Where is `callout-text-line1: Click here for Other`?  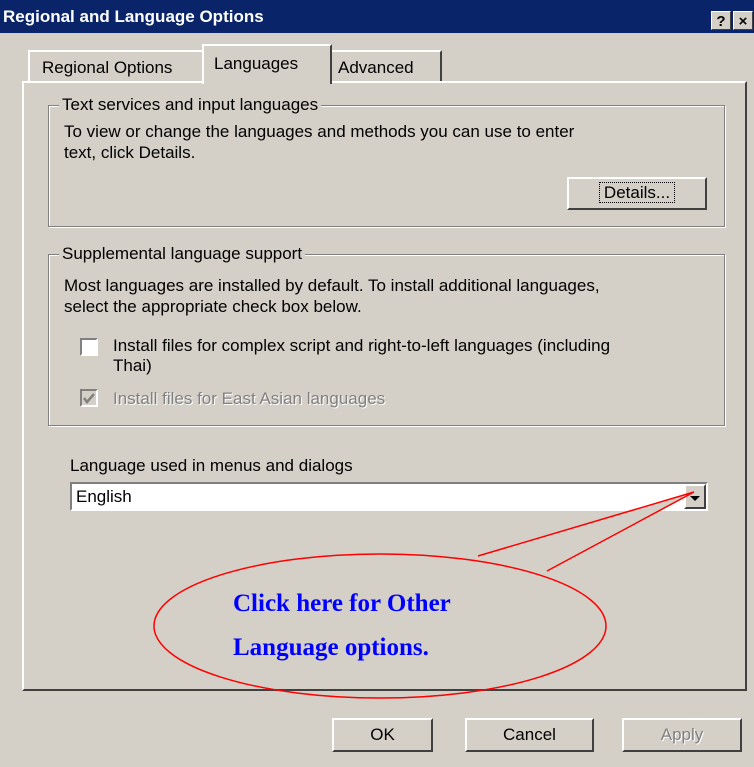
callout-text-line1: Click here for Other is located at coordinates (342, 603).